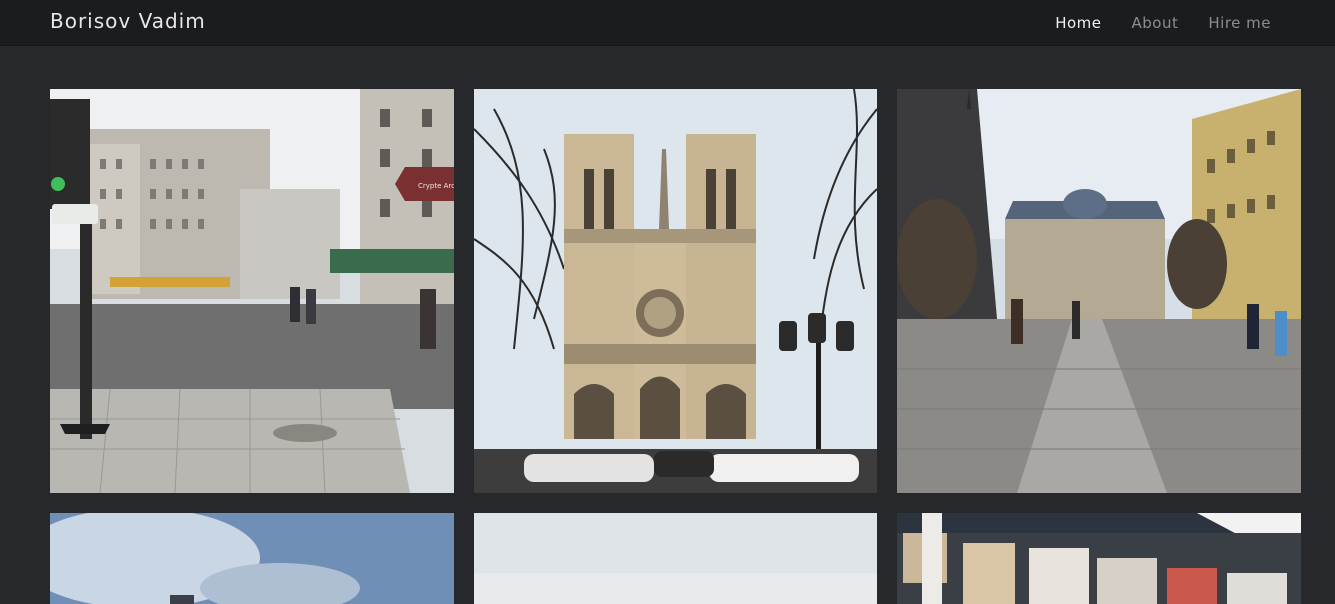 This screenshot has height=604, width=1335. Describe the element at coordinates (436, 186) in the screenshot. I see `street-sign-text: Crypte Archéo de Paris Not` at that location.